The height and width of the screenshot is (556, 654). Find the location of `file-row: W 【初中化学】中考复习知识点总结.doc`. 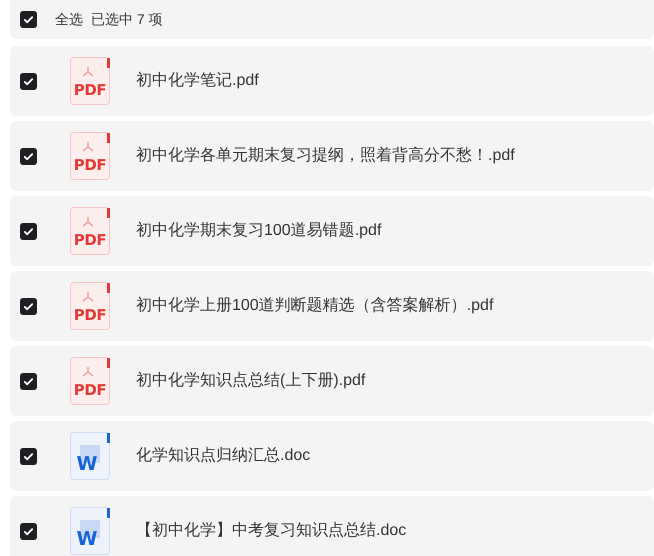

file-row: W 【初中化学】中考复习知识点总结.doc is located at coordinates (332, 526).